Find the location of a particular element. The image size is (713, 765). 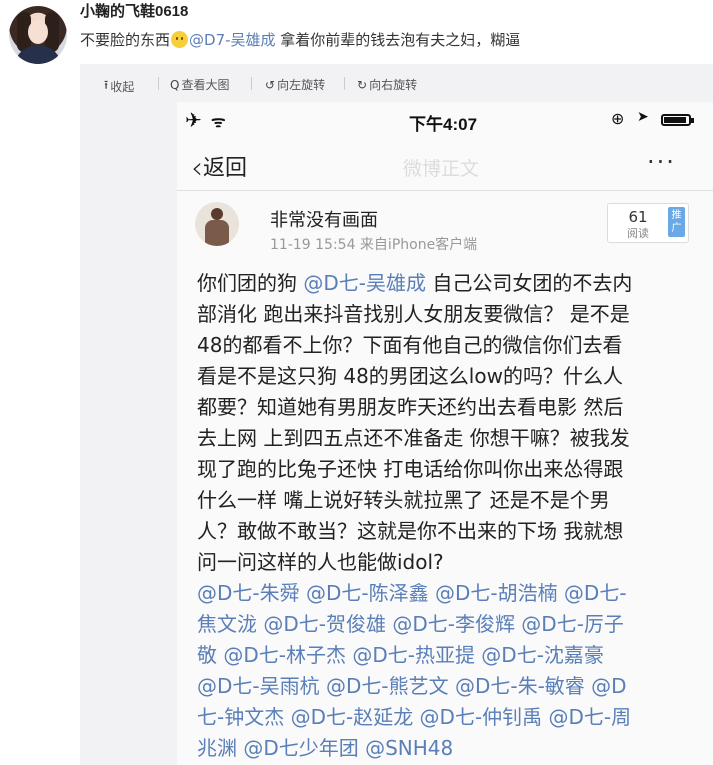

post-text: 不要脸的东西 @D7-吴雄成 拿着你前辈的钱去泡有夫之妇，糊逼 is located at coordinates (300, 39).